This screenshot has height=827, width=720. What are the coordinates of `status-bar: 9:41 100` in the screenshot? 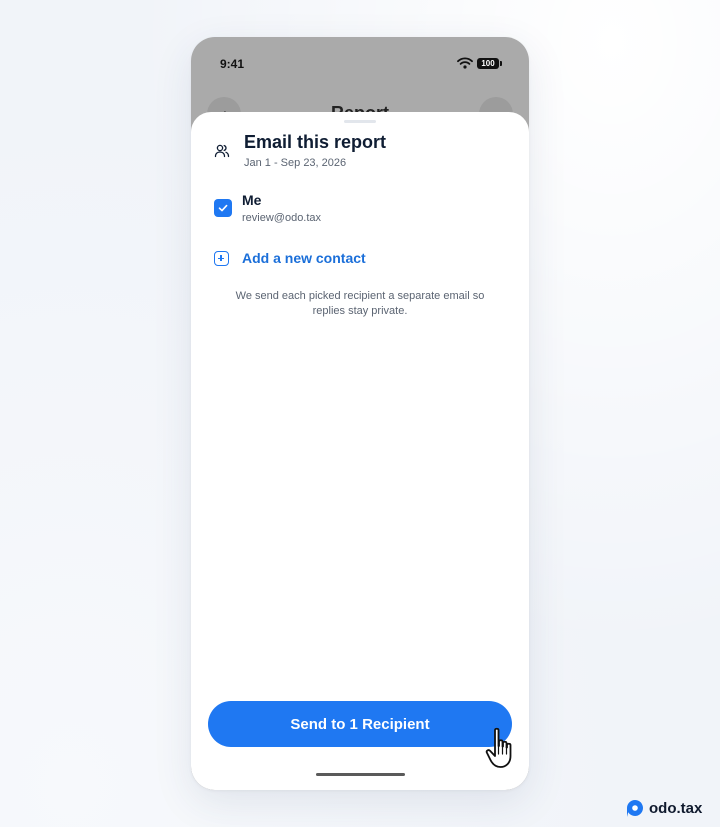 It's located at (360, 64).